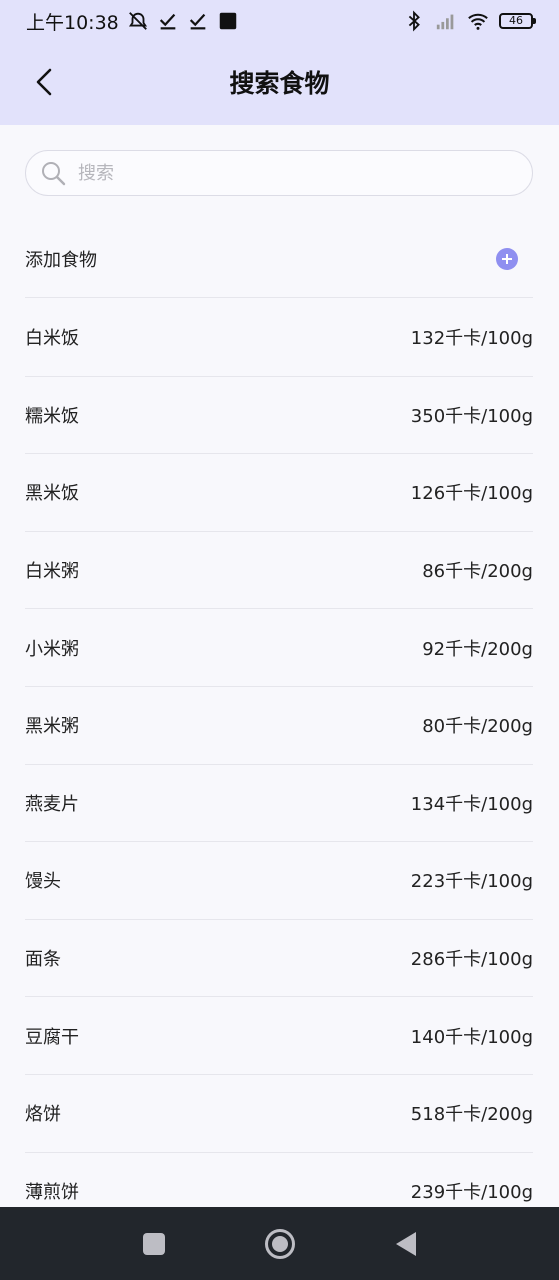  I want to click on status-time: 上午10:38, so click(72, 22).